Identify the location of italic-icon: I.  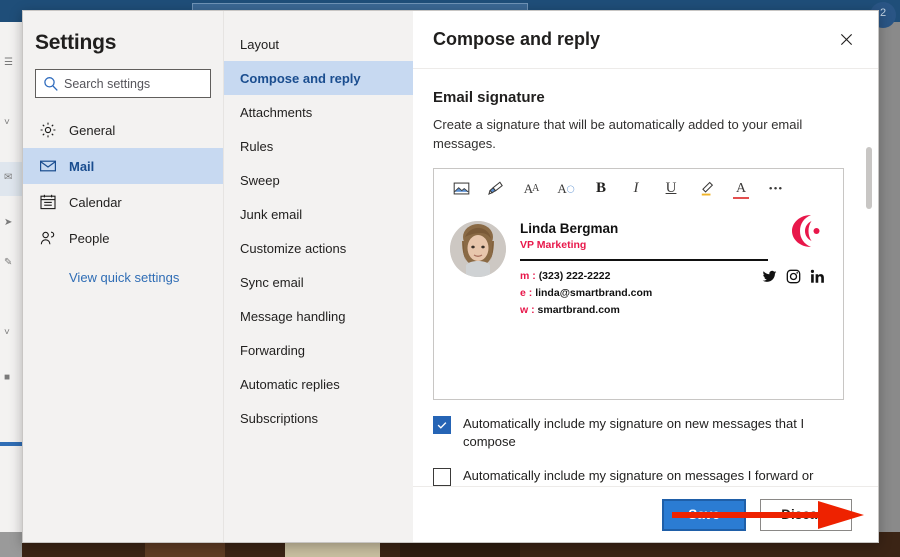
(636, 189).